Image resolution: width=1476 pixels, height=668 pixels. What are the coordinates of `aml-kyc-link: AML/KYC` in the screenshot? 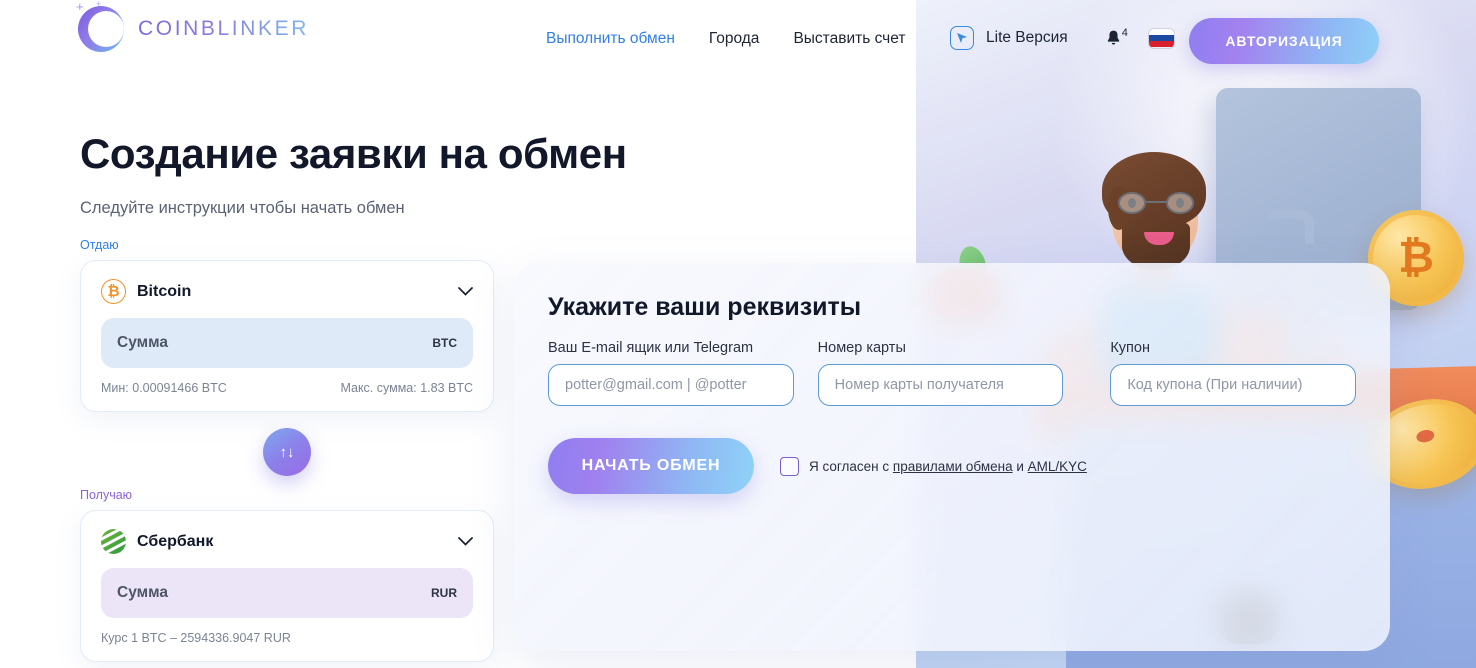 It's located at (1057, 466).